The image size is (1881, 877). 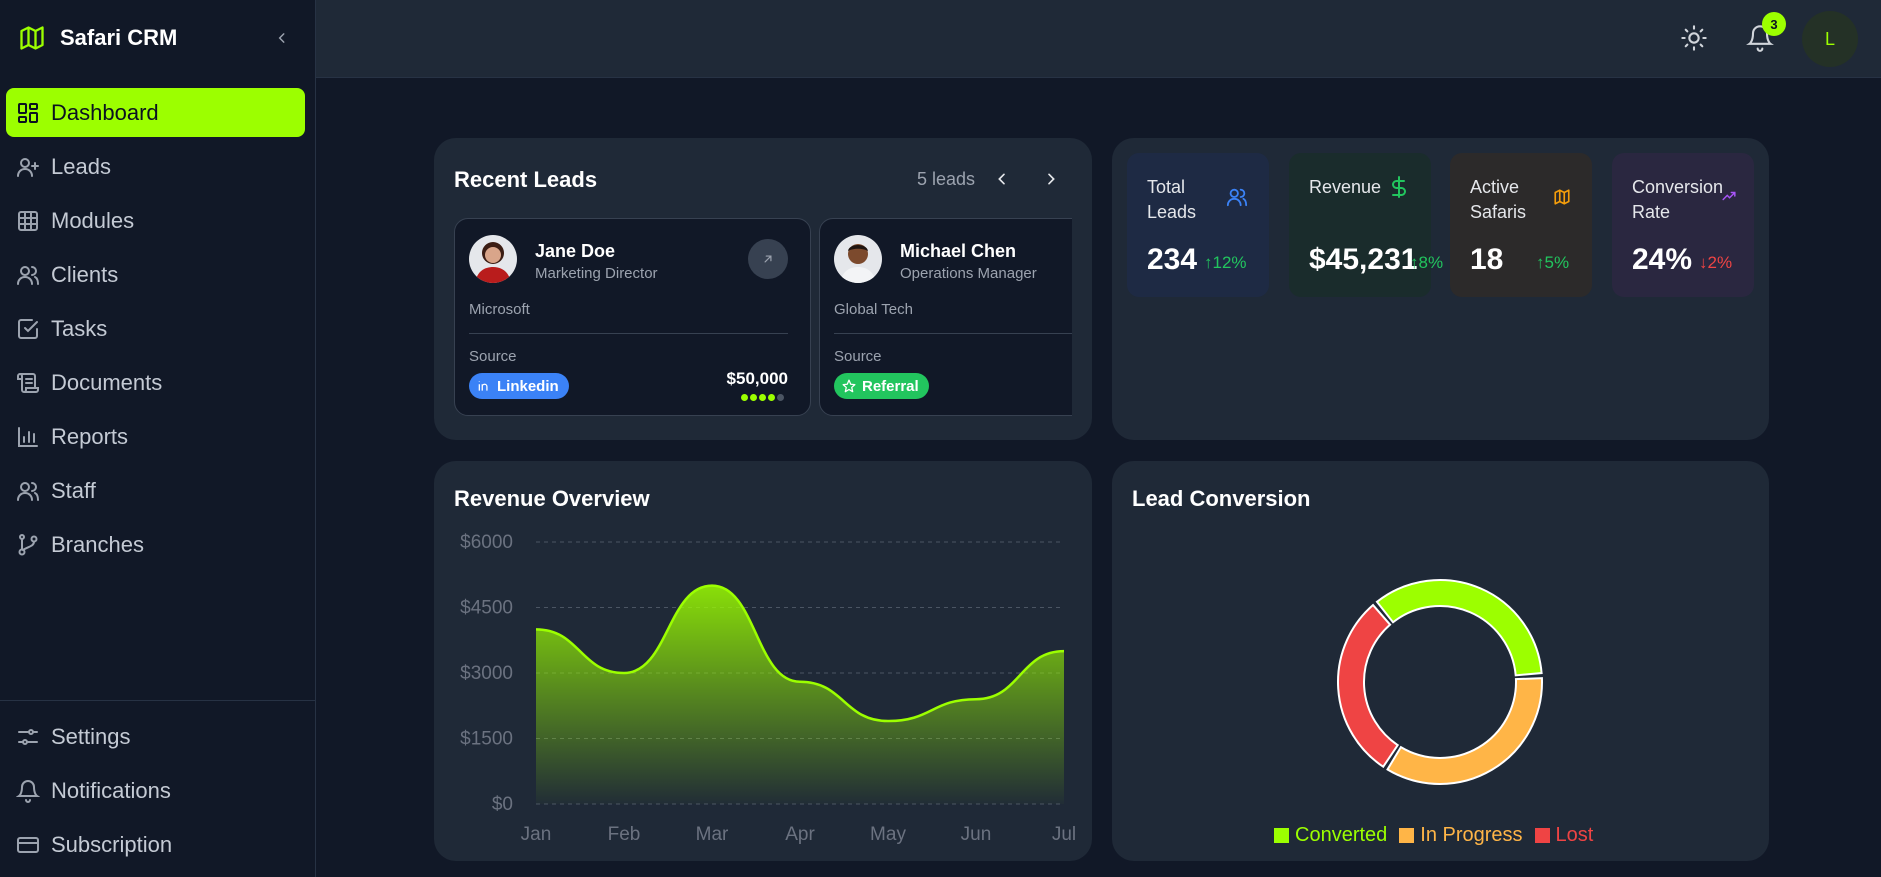 What do you see at coordinates (1498, 200) in the screenshot?
I see `stat-label: Active Safaris` at bounding box center [1498, 200].